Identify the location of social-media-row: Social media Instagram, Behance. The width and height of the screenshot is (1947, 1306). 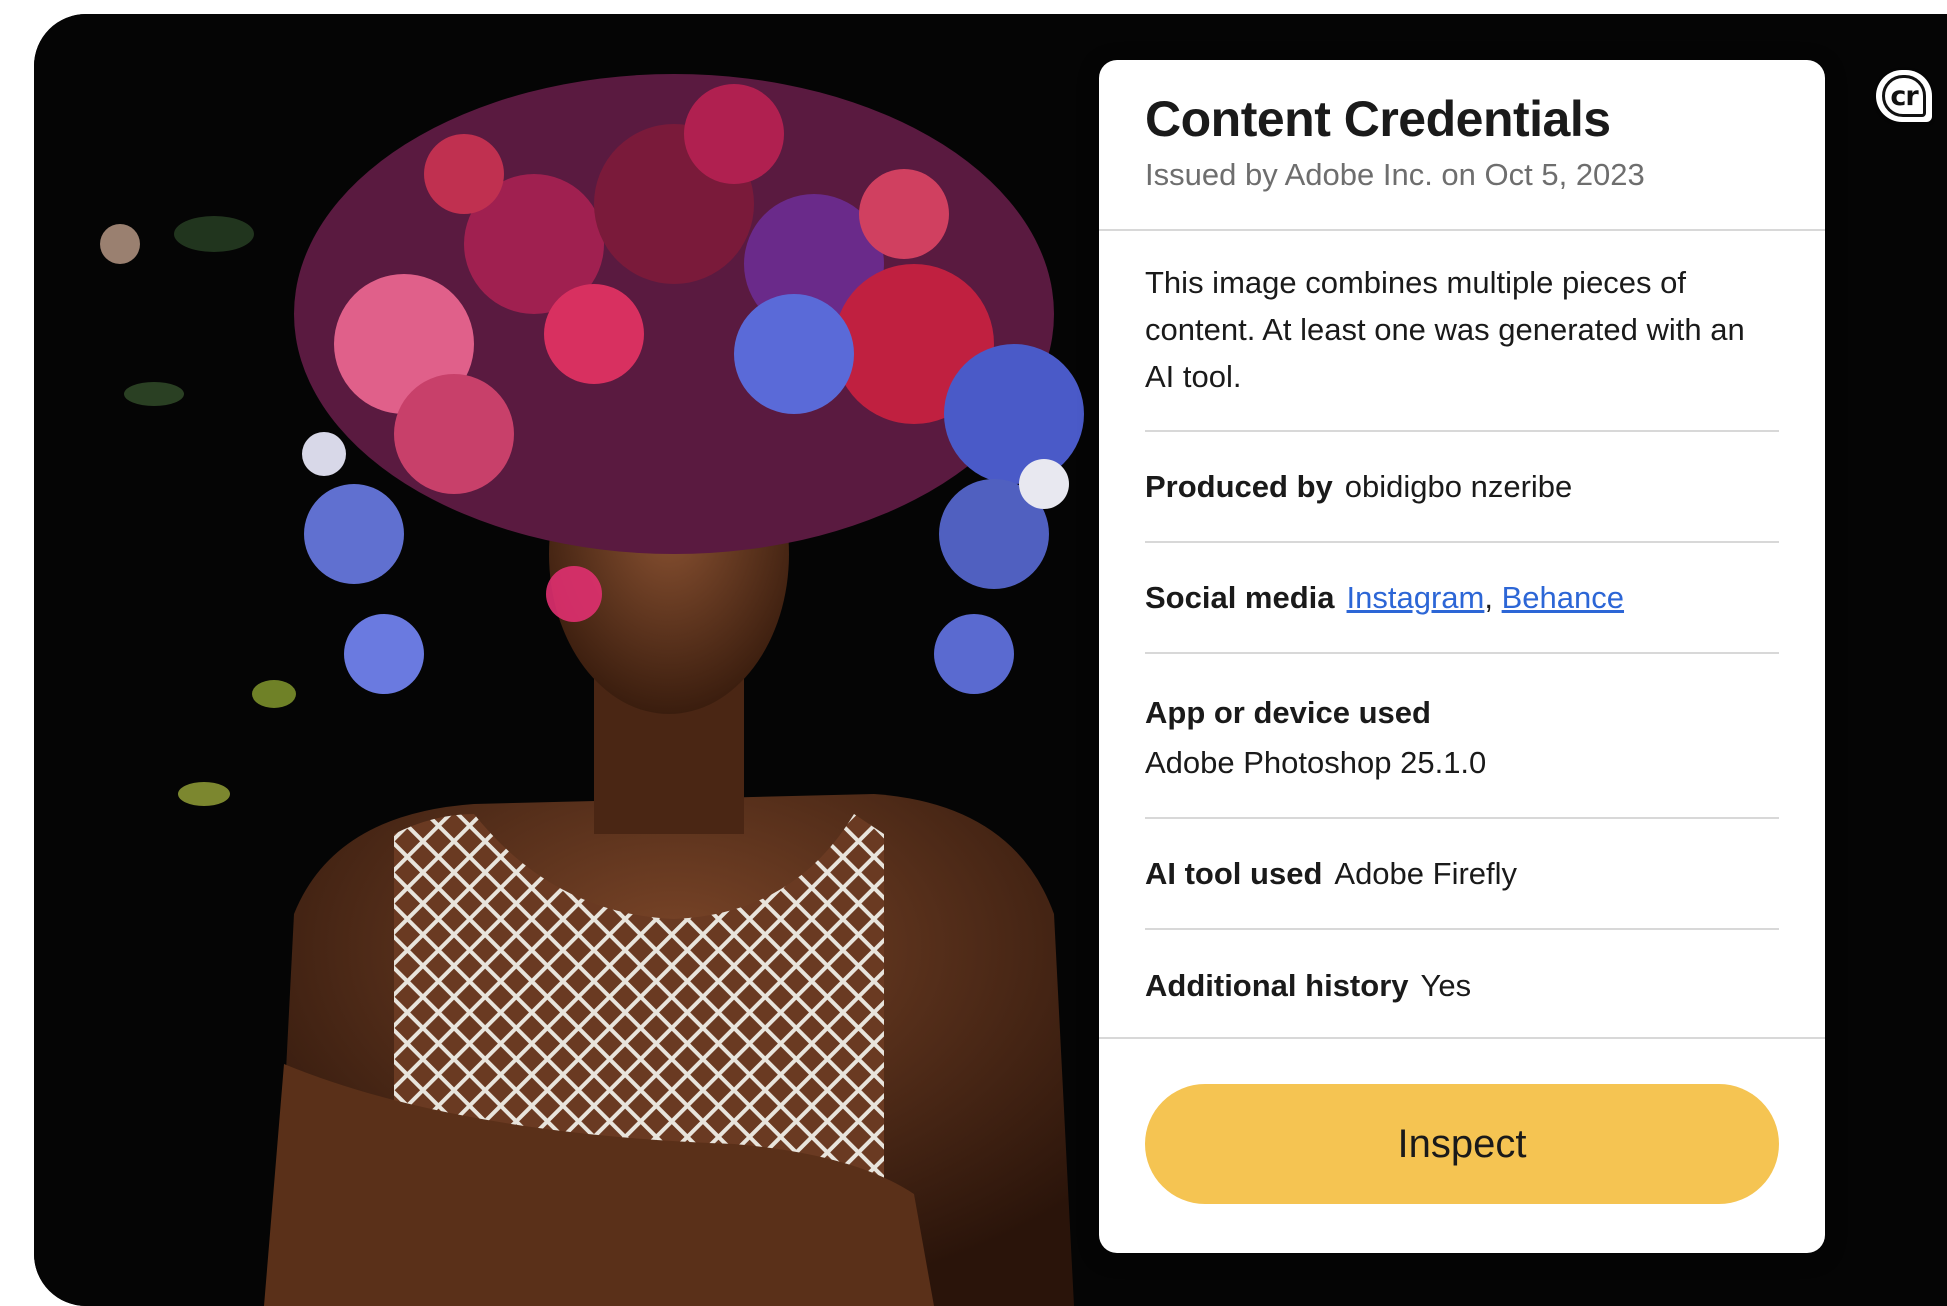
(1462, 598).